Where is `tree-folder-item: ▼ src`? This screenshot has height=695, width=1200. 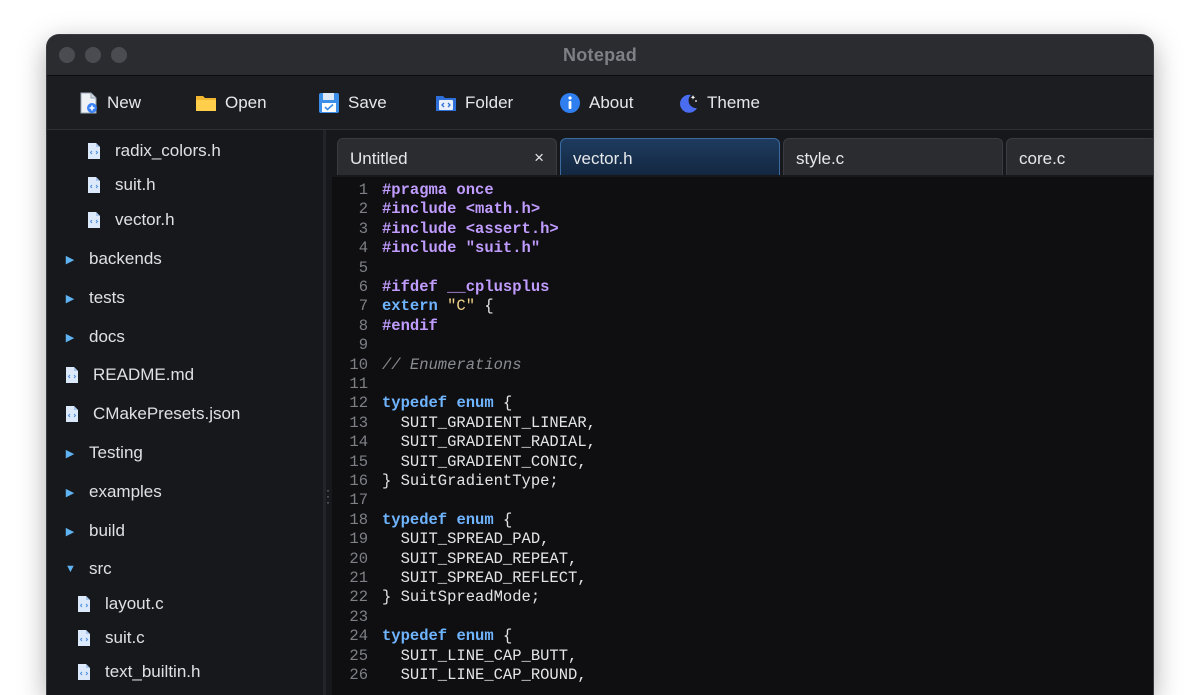 tree-folder-item: ▼ src is located at coordinates (88, 569).